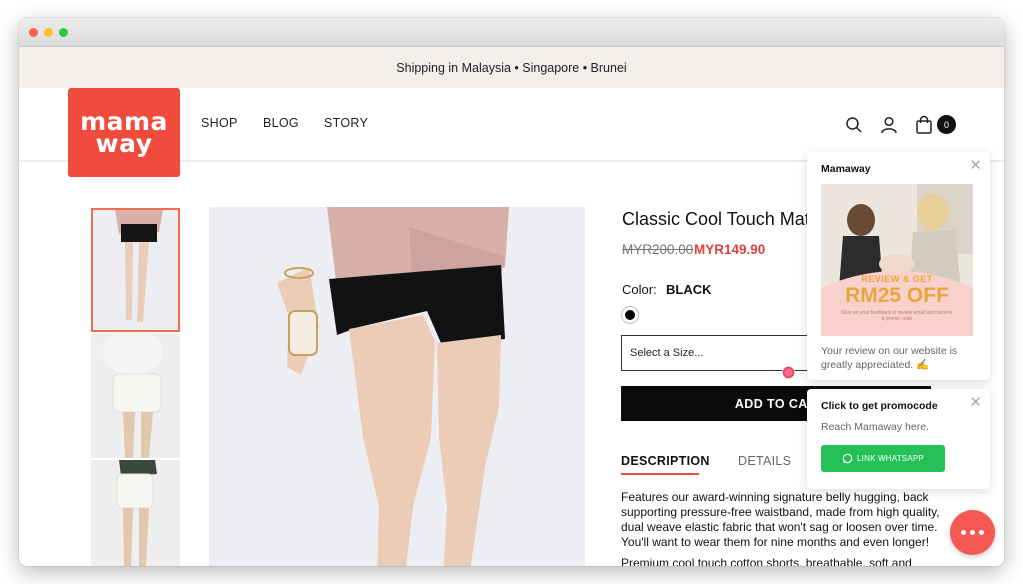 The image size is (1023, 584). What do you see at coordinates (665, 464) in the screenshot?
I see `tab-description: DESCRIPTION` at bounding box center [665, 464].